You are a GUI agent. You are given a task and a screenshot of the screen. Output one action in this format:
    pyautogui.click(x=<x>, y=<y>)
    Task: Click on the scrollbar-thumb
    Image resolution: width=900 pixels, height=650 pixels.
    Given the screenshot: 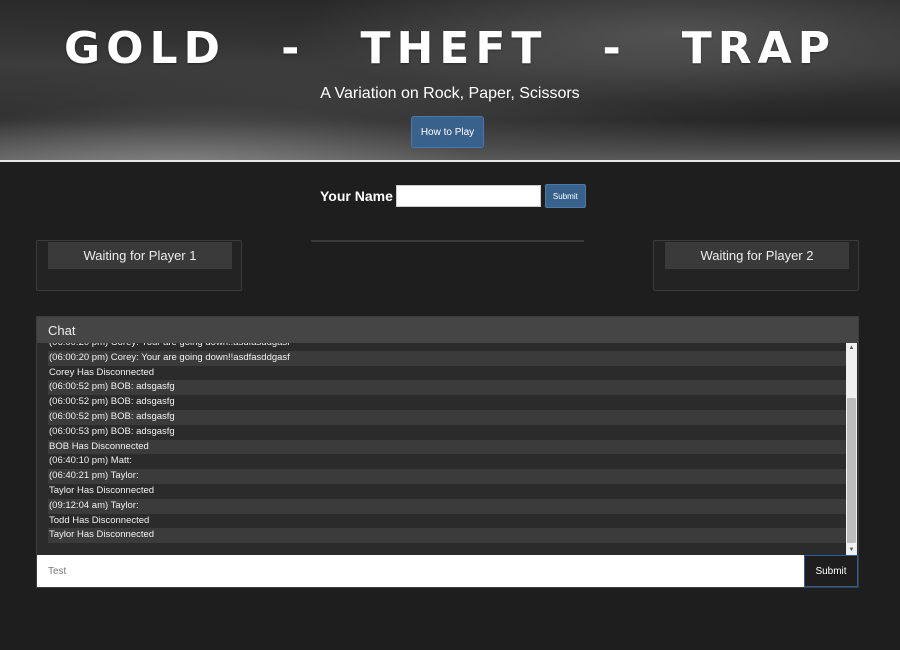 What is the action you would take?
    pyautogui.click(x=851, y=470)
    